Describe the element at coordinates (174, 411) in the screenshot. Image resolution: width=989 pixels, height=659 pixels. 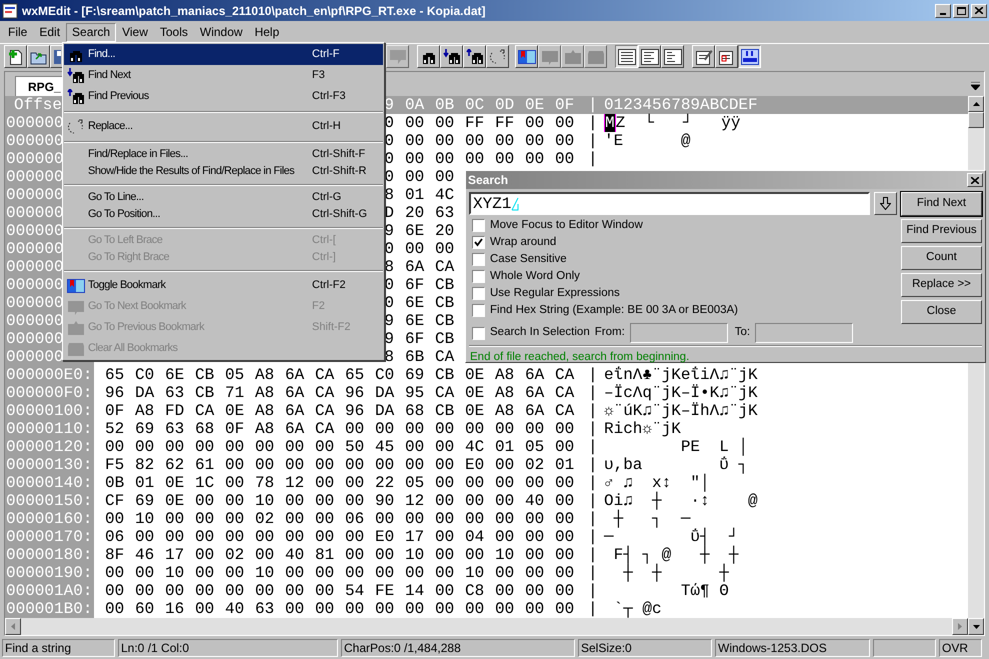
I see `hex-byte: FD` at that location.